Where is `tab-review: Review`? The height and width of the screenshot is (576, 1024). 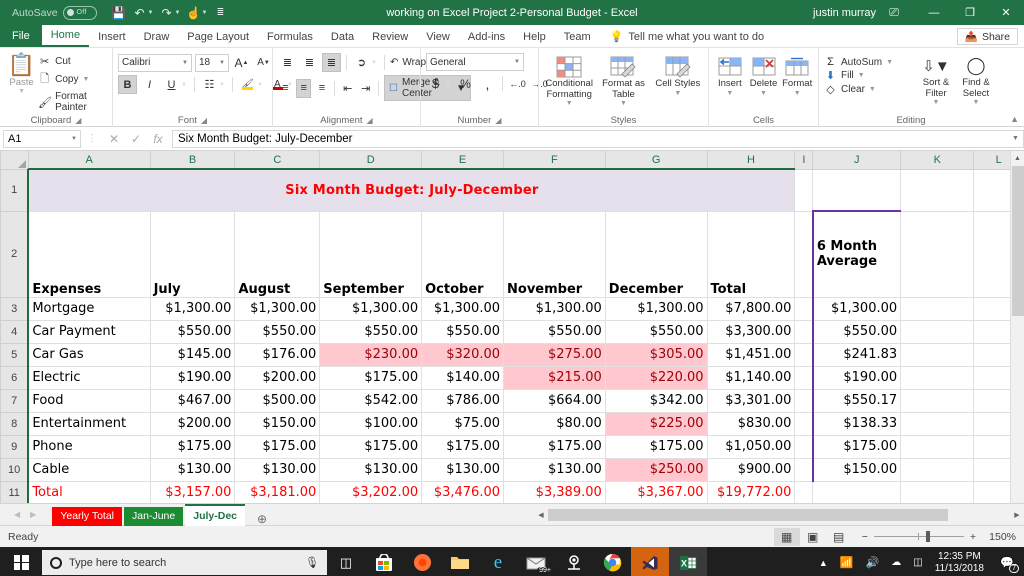 tab-review: Review is located at coordinates (390, 38).